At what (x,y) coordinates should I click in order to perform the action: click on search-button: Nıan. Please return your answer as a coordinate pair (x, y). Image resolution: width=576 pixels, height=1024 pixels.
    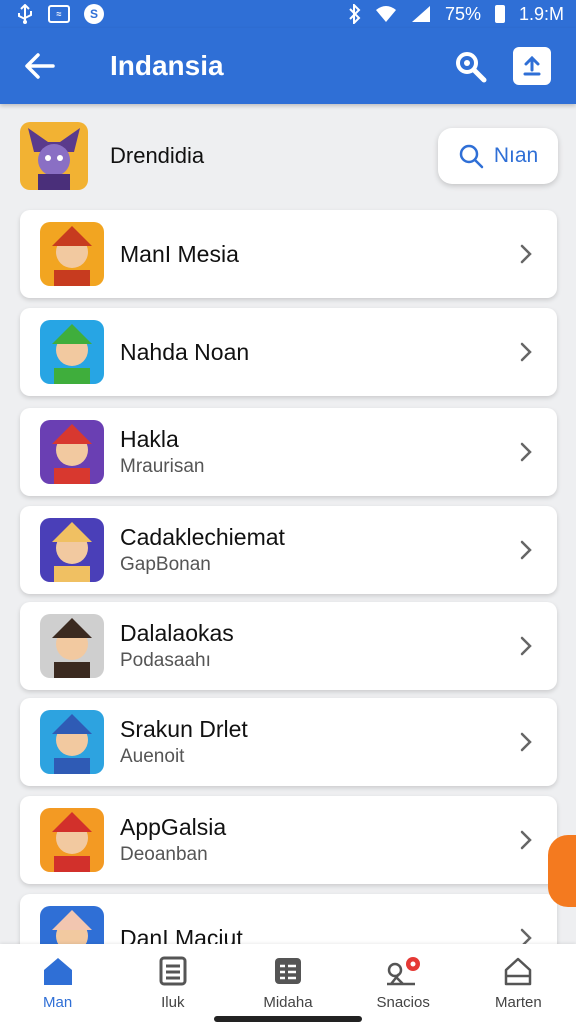
    Looking at the image, I should click on (498, 156).